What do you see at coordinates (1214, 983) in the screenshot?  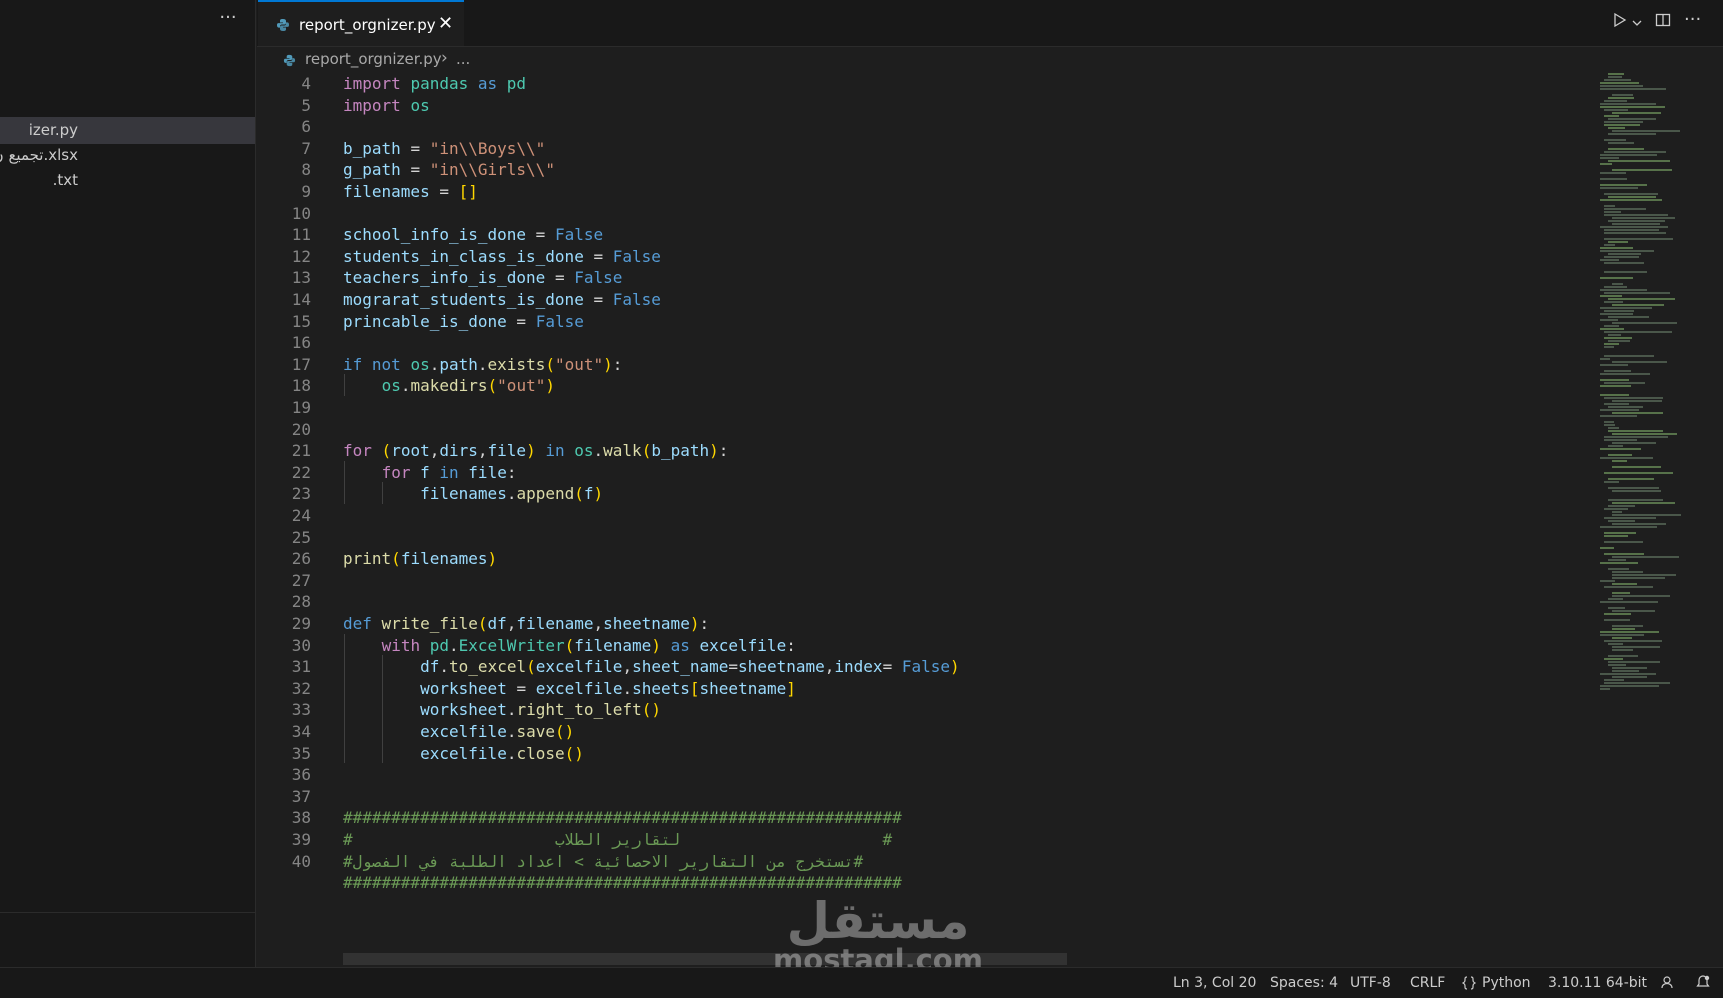 I see `cursor-position: Ln 3, Col 20` at bounding box center [1214, 983].